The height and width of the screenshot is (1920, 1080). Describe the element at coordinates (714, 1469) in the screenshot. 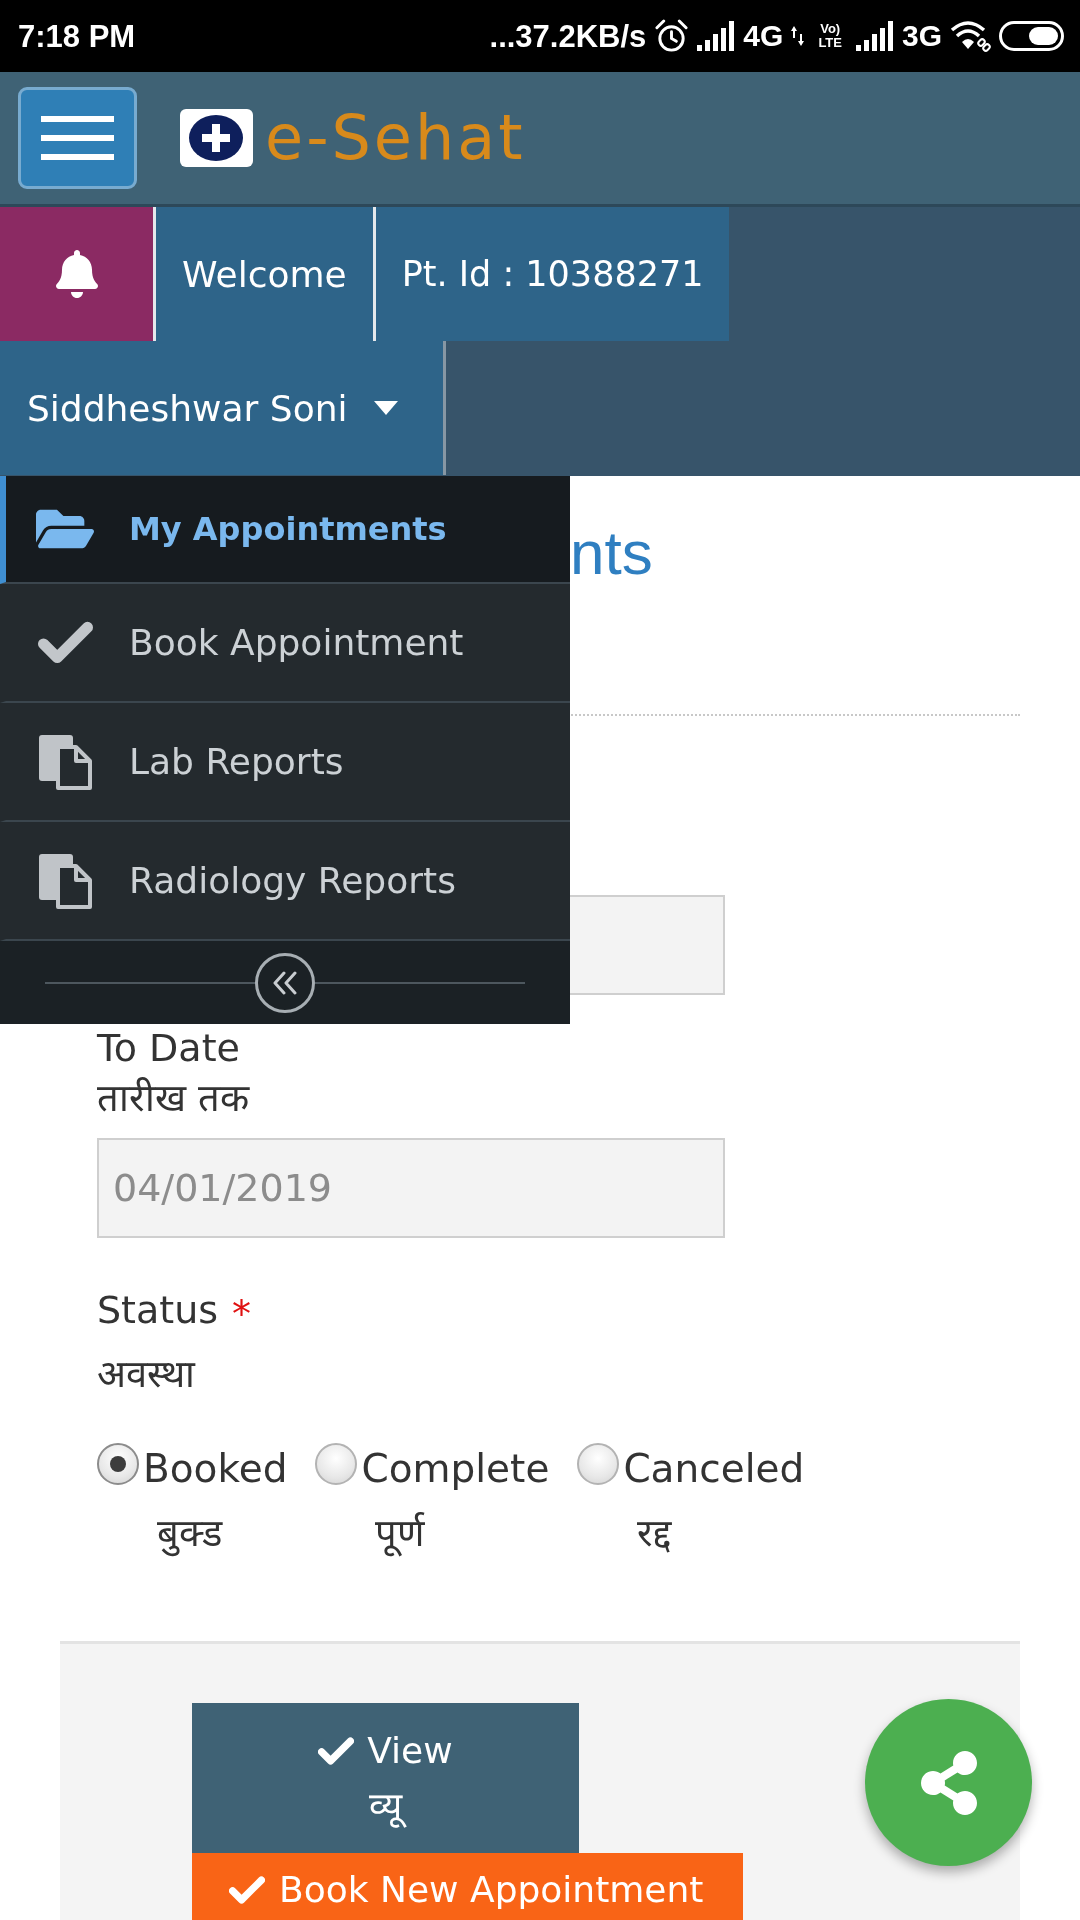

I see `option-label: Canceled` at that location.